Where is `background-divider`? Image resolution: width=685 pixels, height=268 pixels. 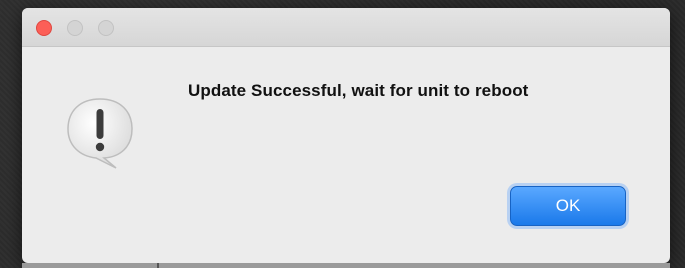 background-divider is located at coordinates (158, 265).